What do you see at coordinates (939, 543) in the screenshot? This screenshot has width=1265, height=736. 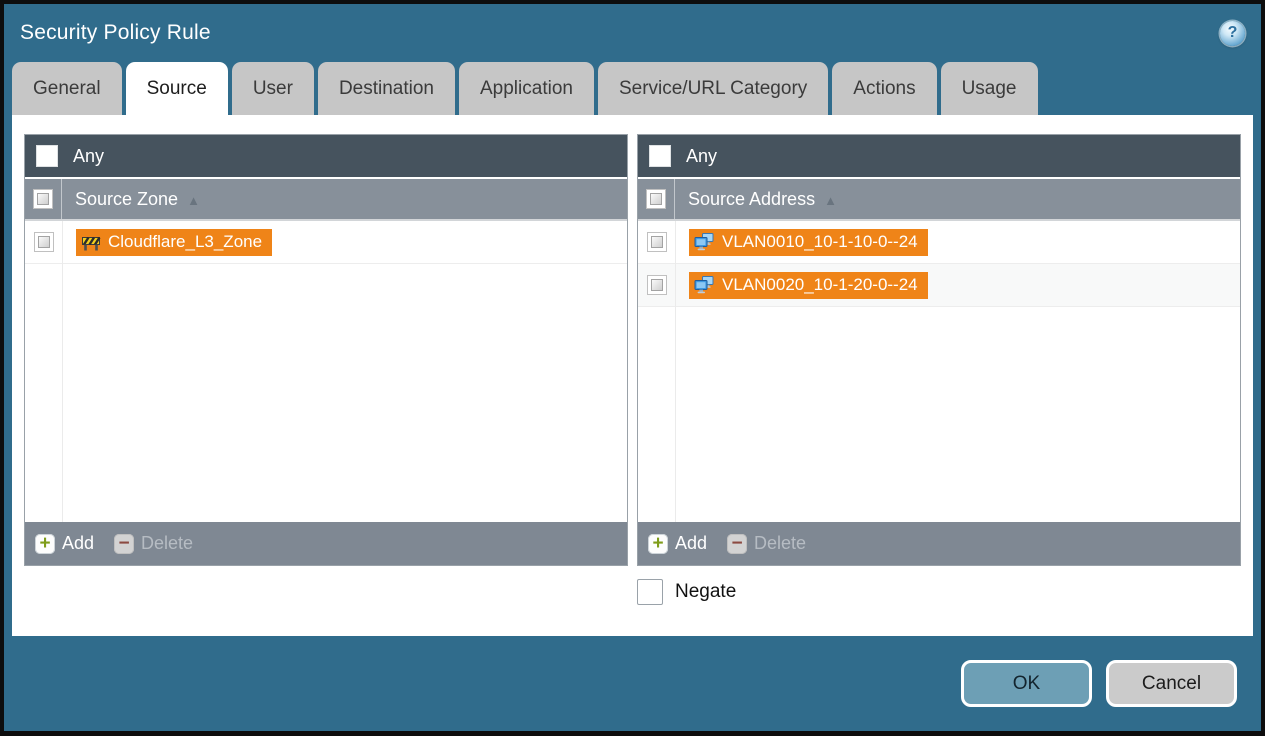 I see `source-address-toolbar: + Add − Delete` at bounding box center [939, 543].